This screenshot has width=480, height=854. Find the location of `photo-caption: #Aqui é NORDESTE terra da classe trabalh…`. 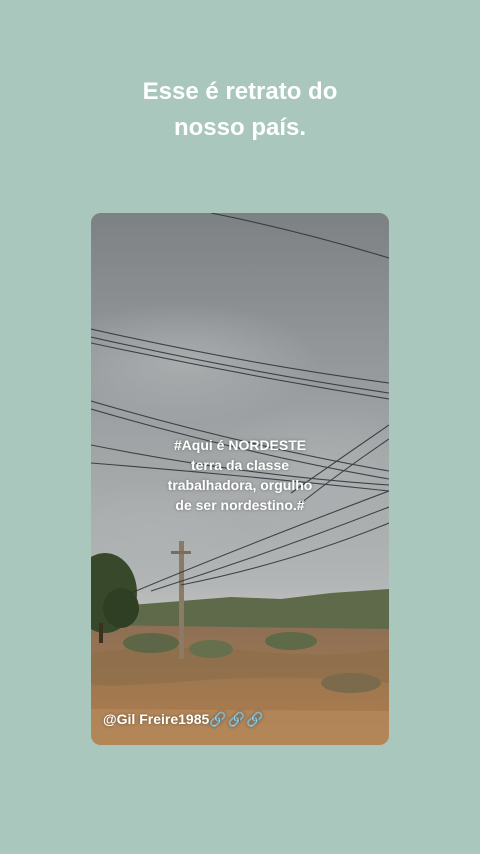

photo-caption: #Aqui é NORDESTE terra da classe trabalh… is located at coordinates (240, 475).